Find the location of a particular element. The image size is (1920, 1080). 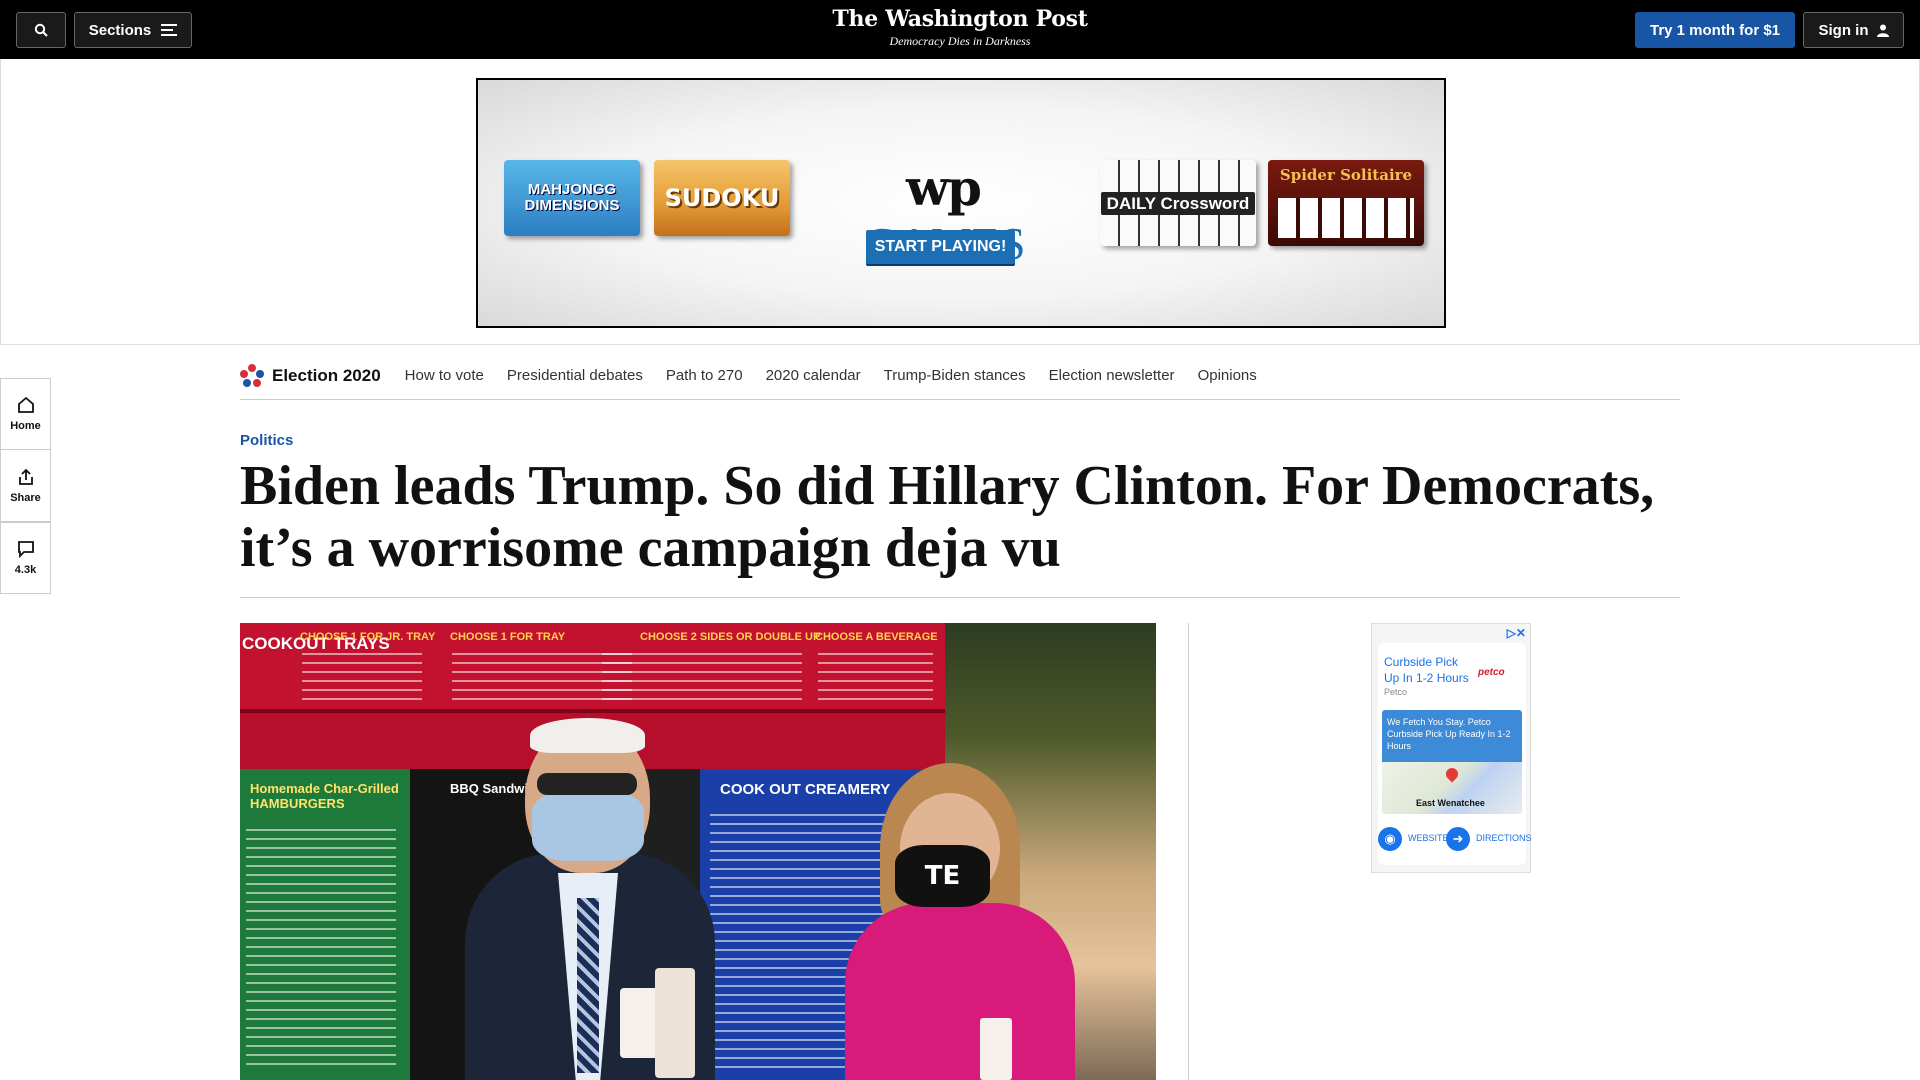

sections-button: Sections is located at coordinates (133, 30).